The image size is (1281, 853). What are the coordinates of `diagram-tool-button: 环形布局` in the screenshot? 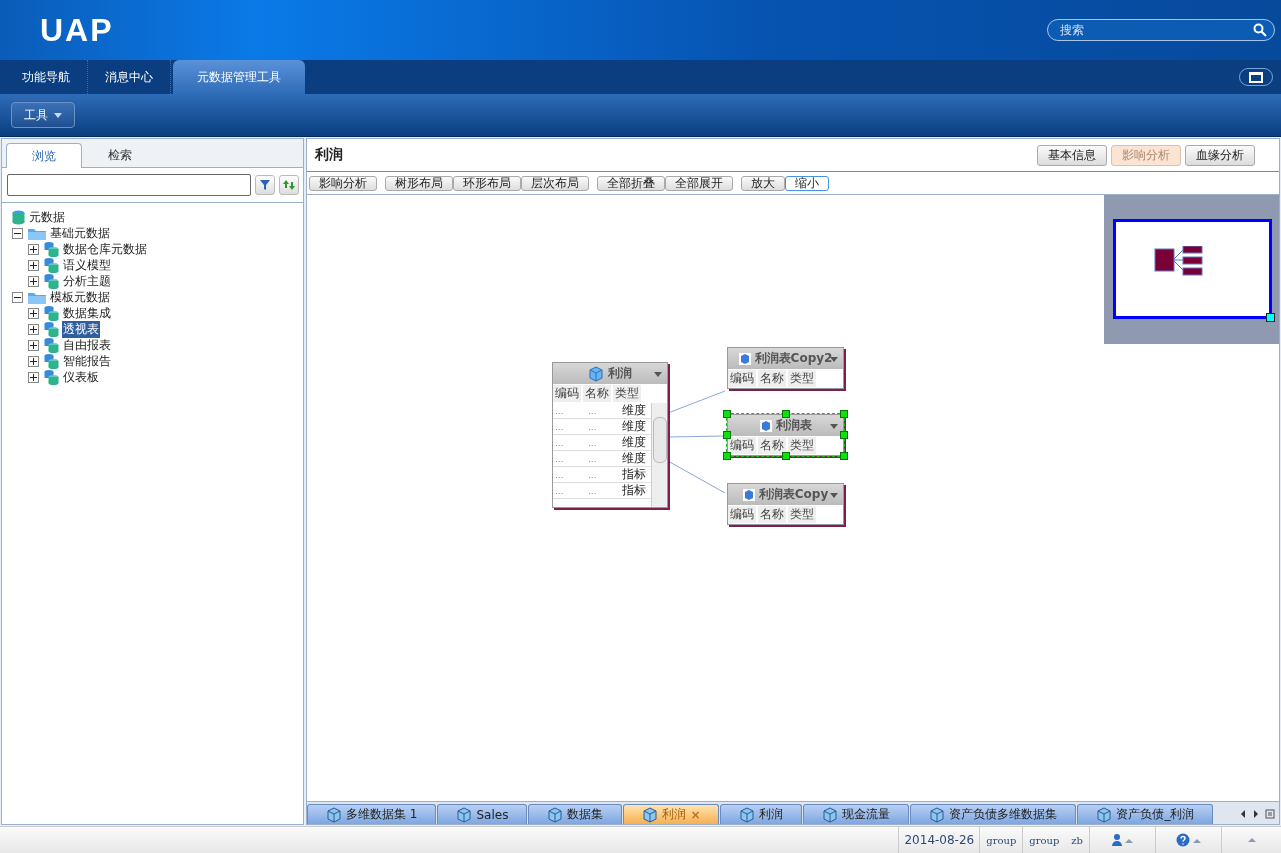 It's located at (487, 183).